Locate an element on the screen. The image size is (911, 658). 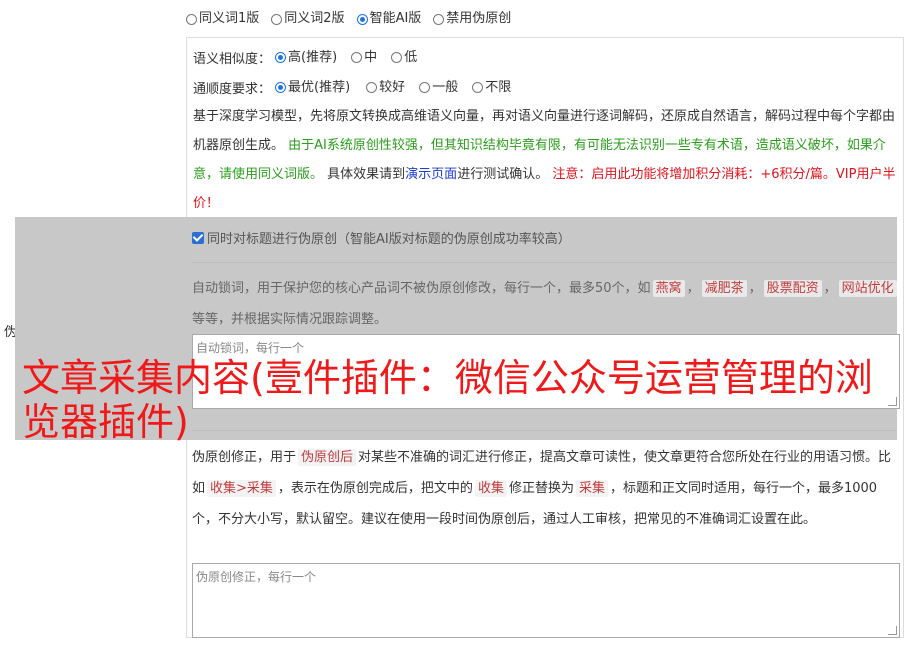
tag: 减肥茶 is located at coordinates (724, 288).